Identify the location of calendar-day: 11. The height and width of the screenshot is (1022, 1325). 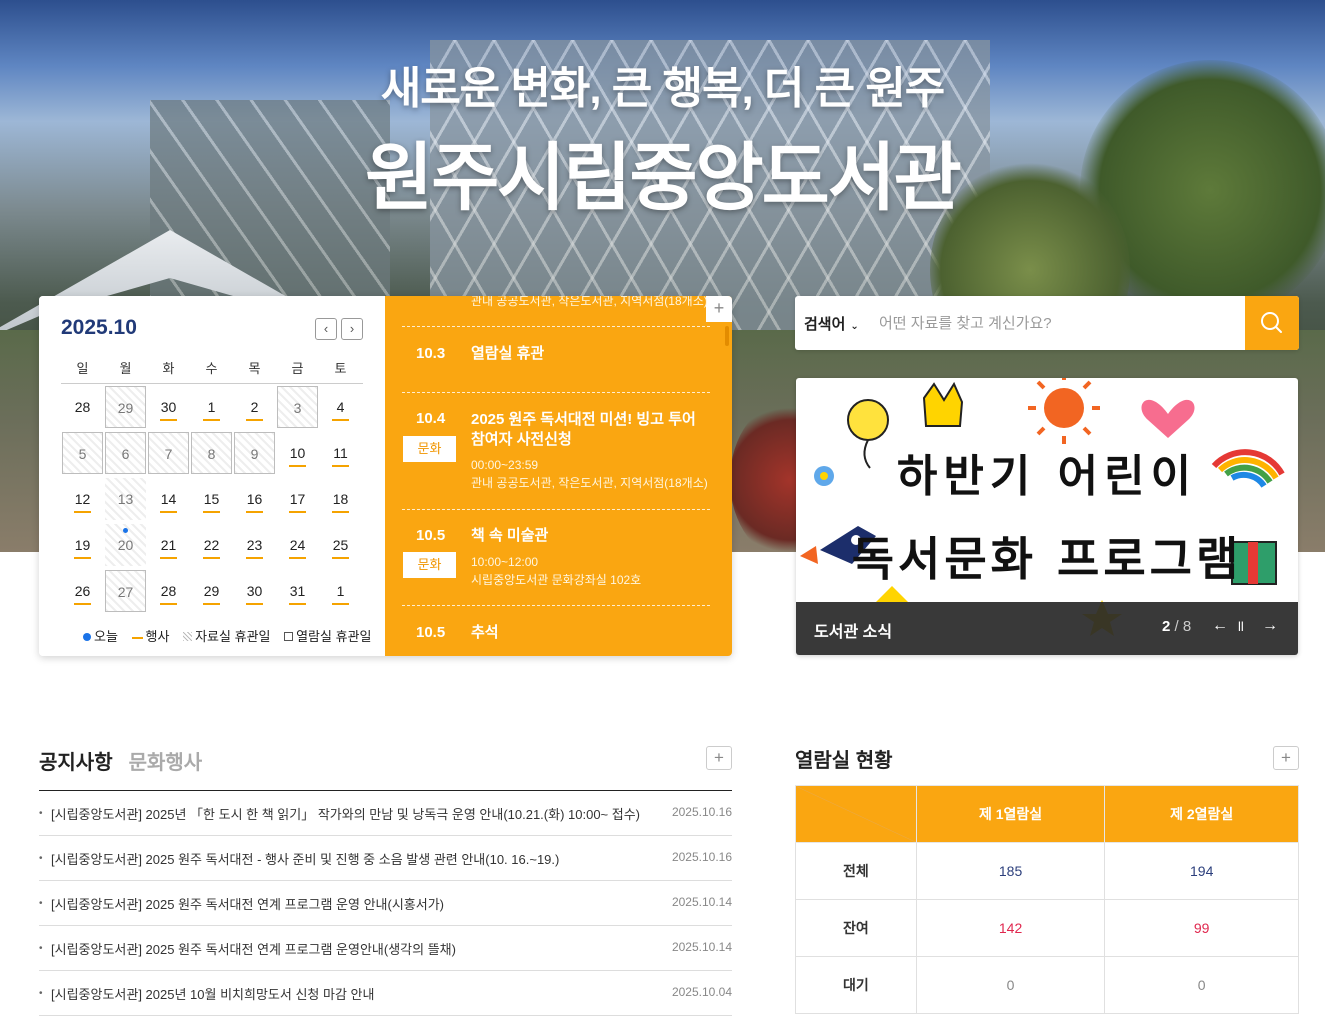
(340, 453).